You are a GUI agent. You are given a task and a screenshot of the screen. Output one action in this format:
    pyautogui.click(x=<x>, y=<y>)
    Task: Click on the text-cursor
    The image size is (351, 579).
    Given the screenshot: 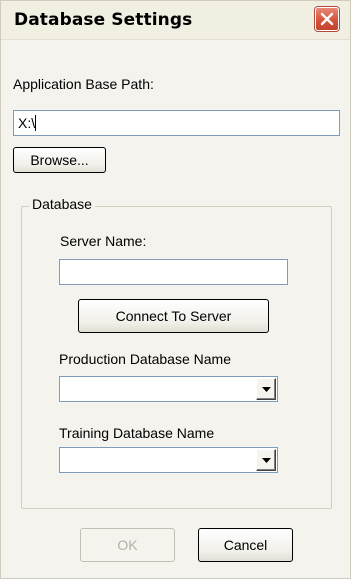 What is the action you would take?
    pyautogui.click(x=36, y=123)
    